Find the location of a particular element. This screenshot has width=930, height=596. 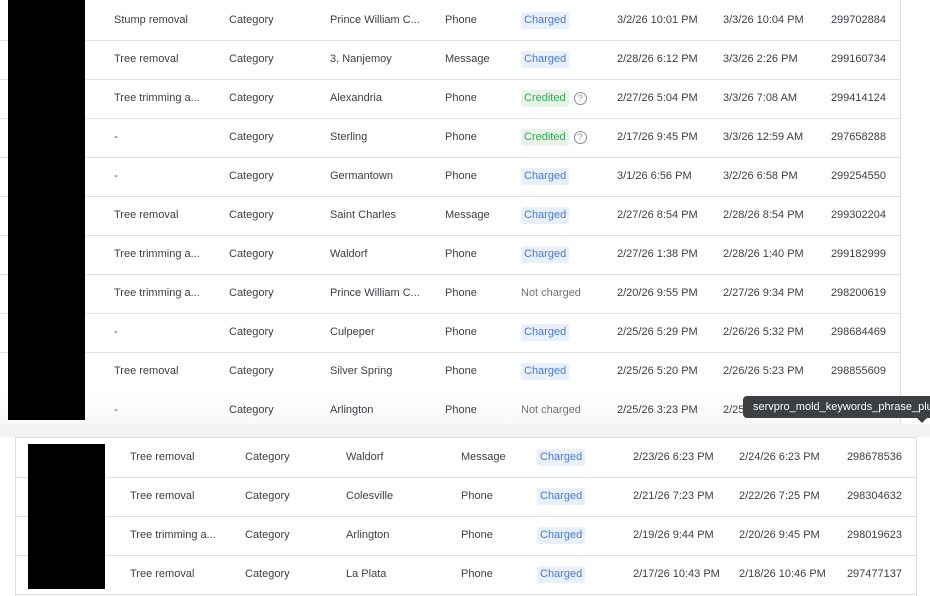

charge-time-cell: 3/3/26 12:59 AM is located at coordinates (763, 137).